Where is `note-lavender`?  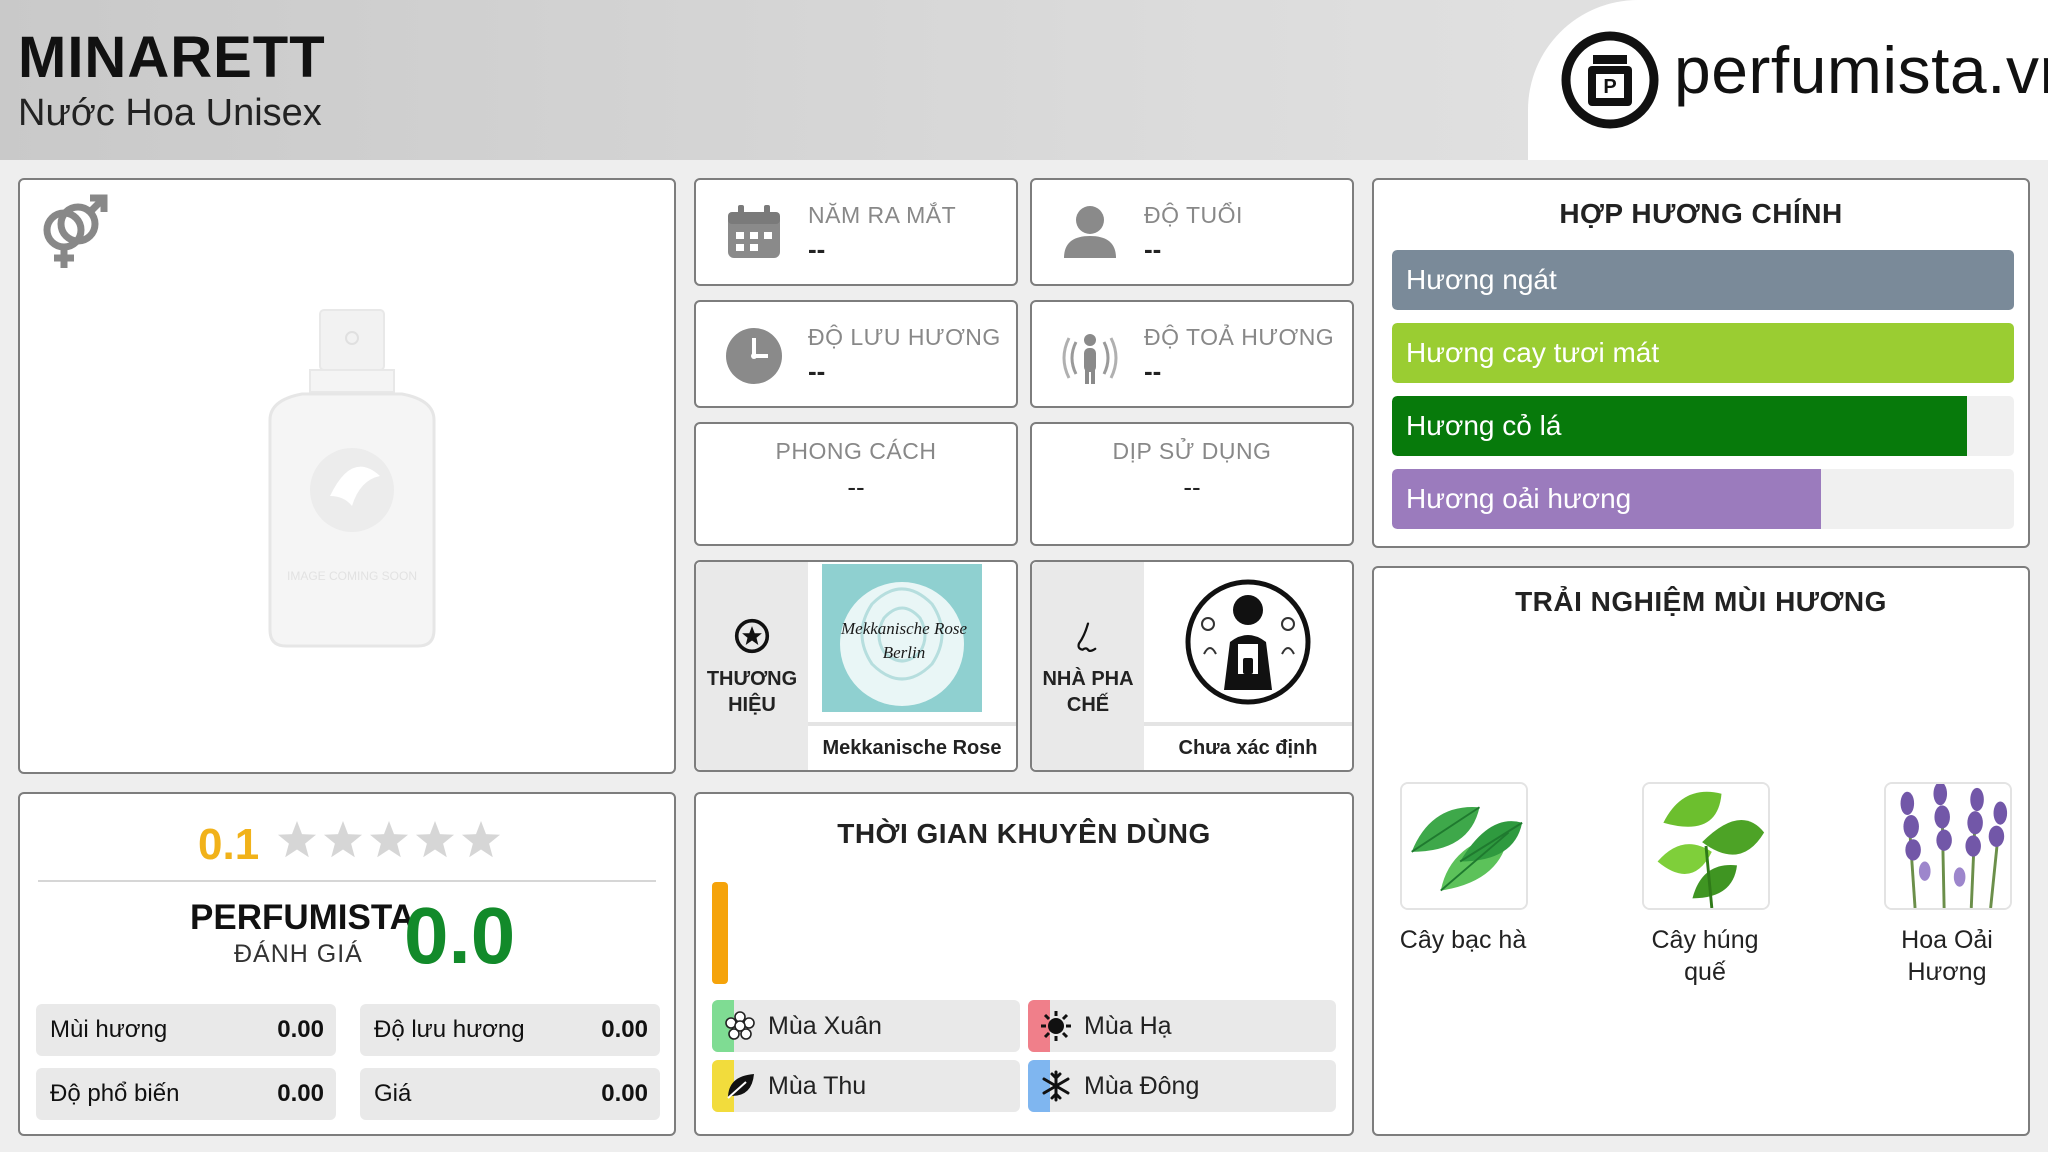
note-lavender is located at coordinates (1948, 846).